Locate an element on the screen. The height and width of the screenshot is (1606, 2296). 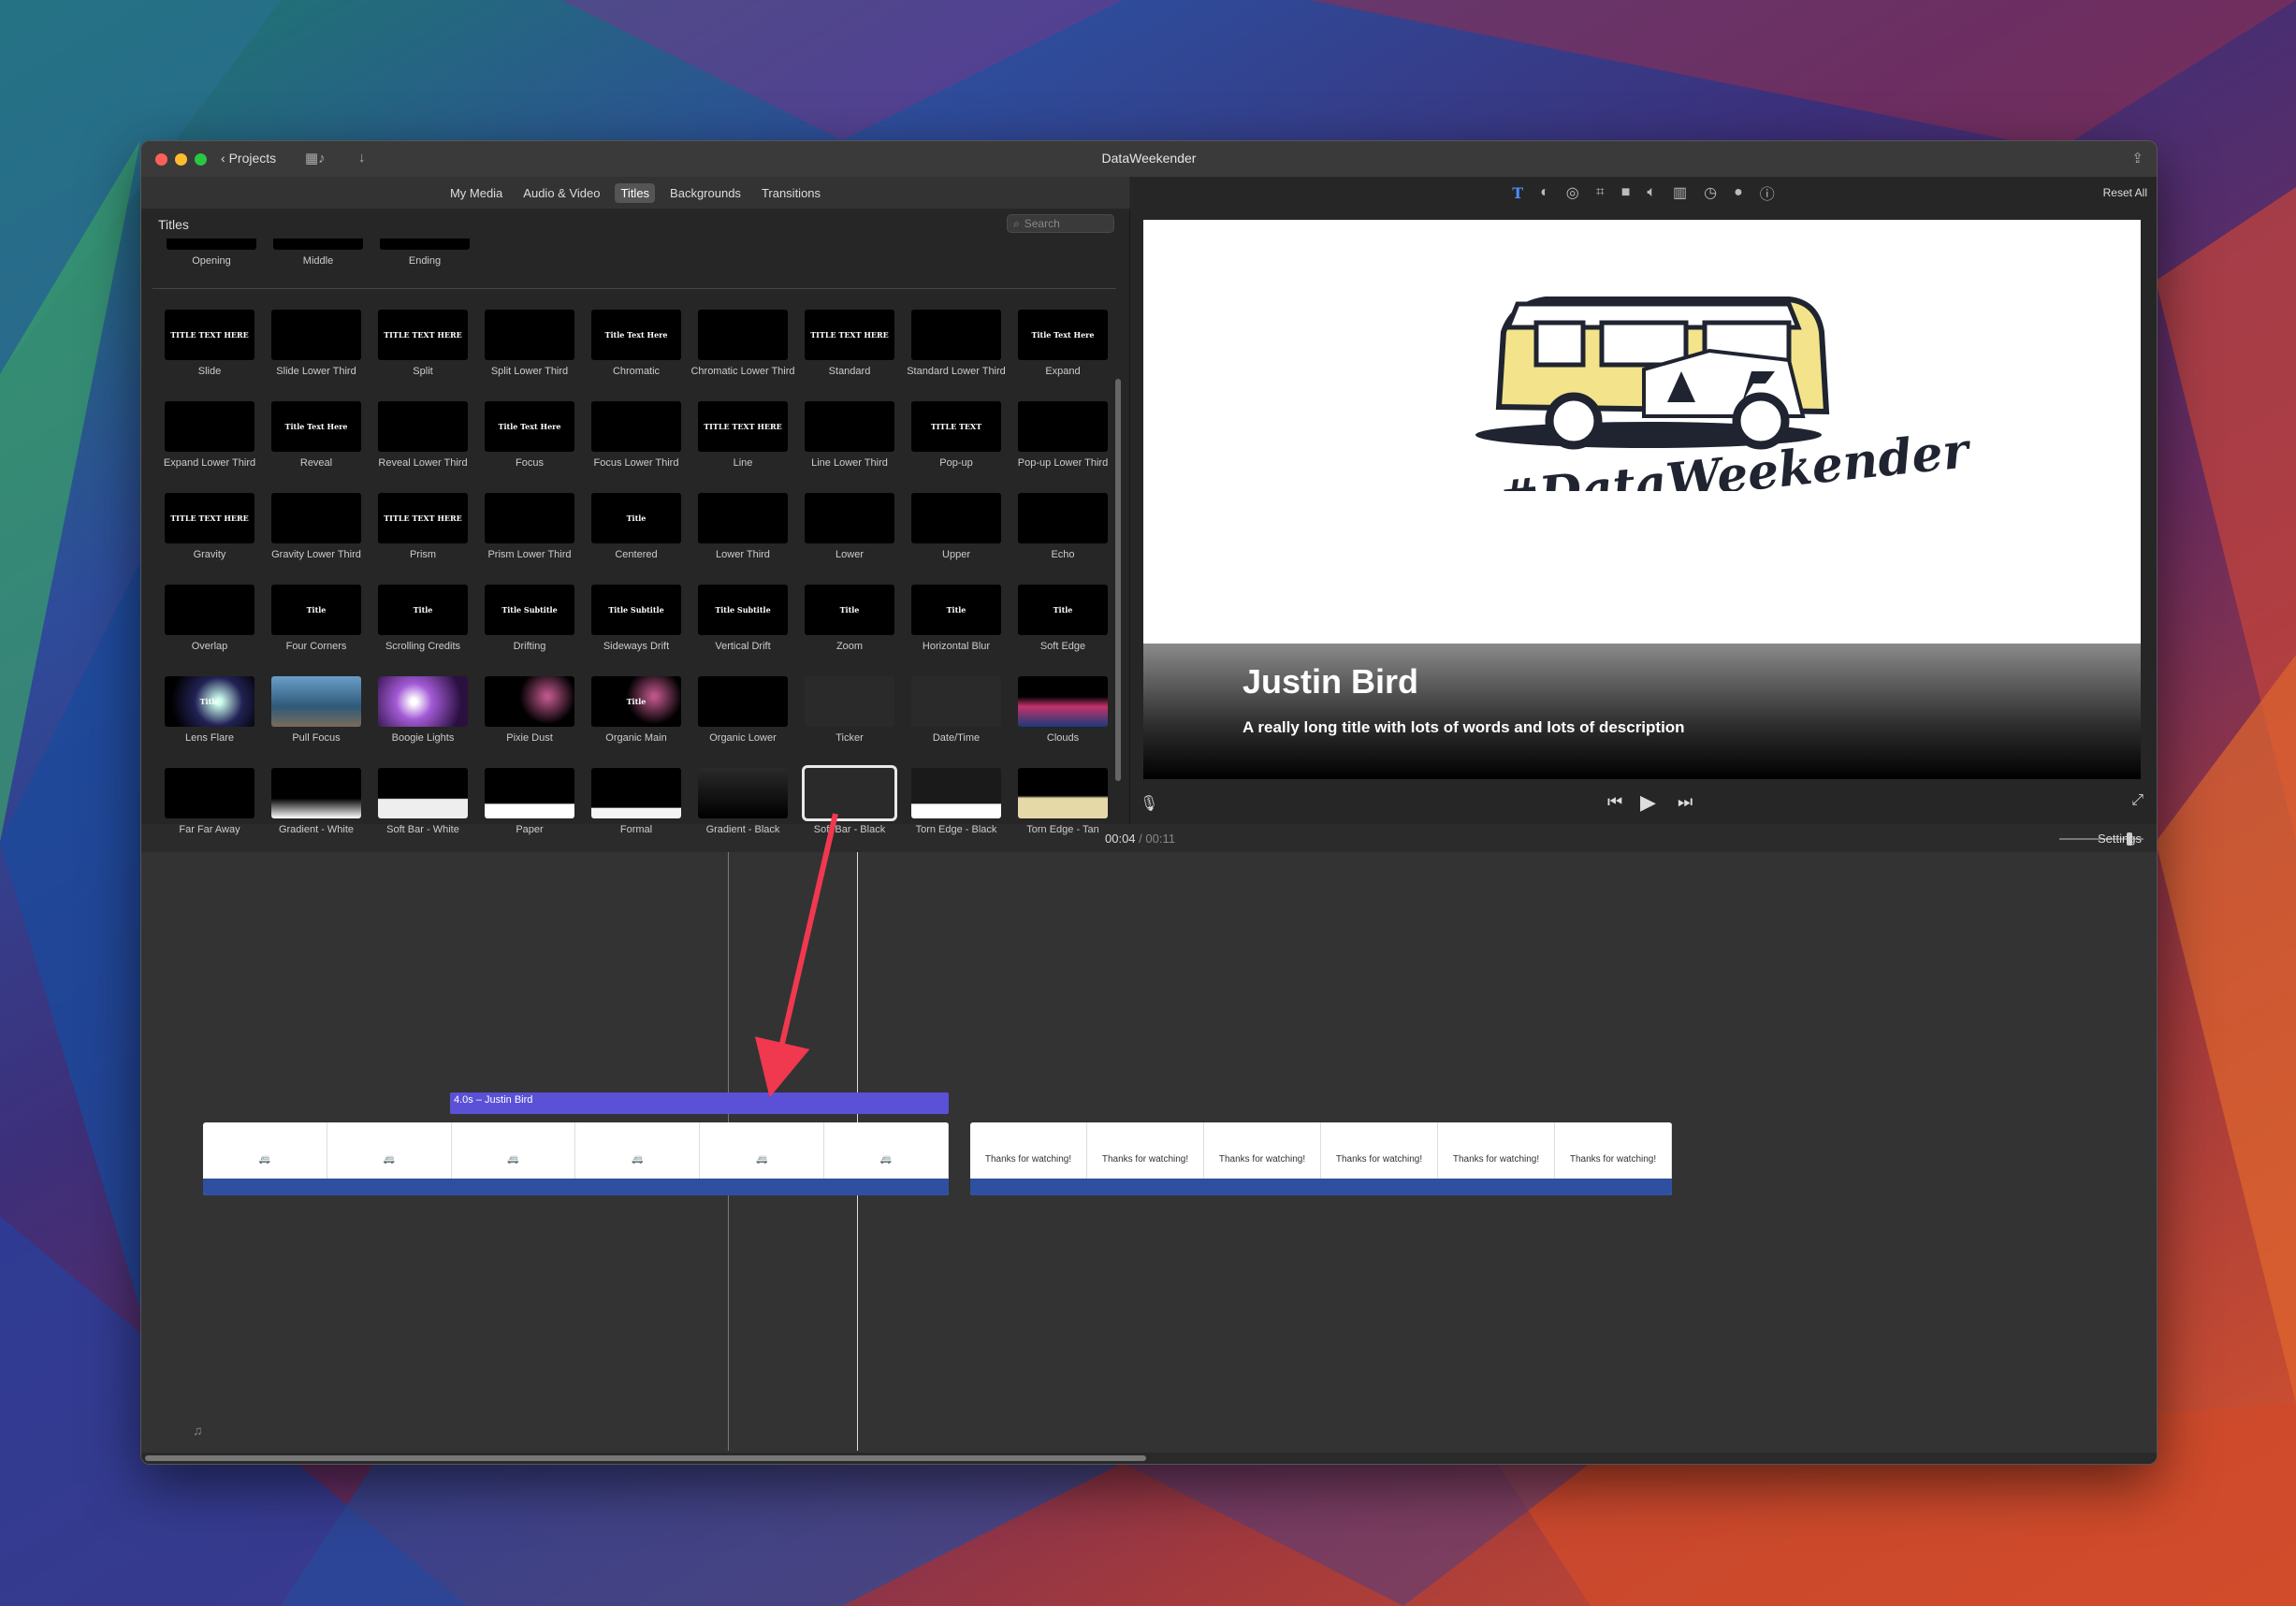
title-tile: Title Text Here Reveal is located at coordinates (316, 441).